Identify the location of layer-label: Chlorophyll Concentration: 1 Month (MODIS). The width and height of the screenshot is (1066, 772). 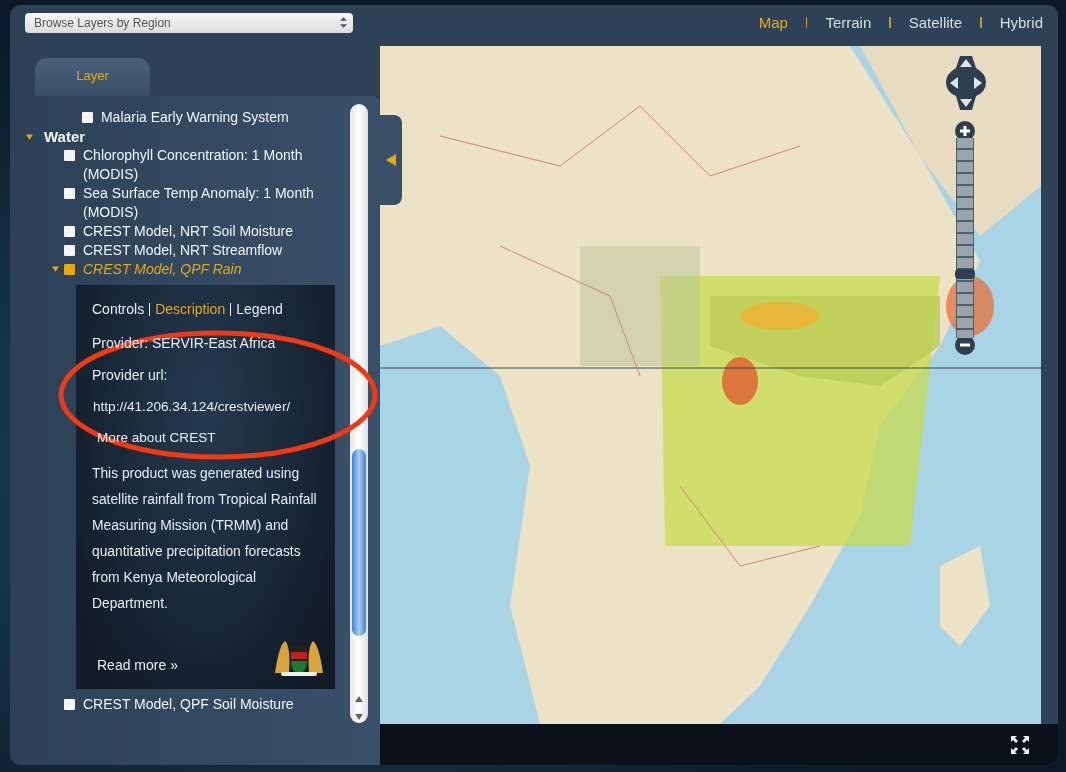
(208, 165).